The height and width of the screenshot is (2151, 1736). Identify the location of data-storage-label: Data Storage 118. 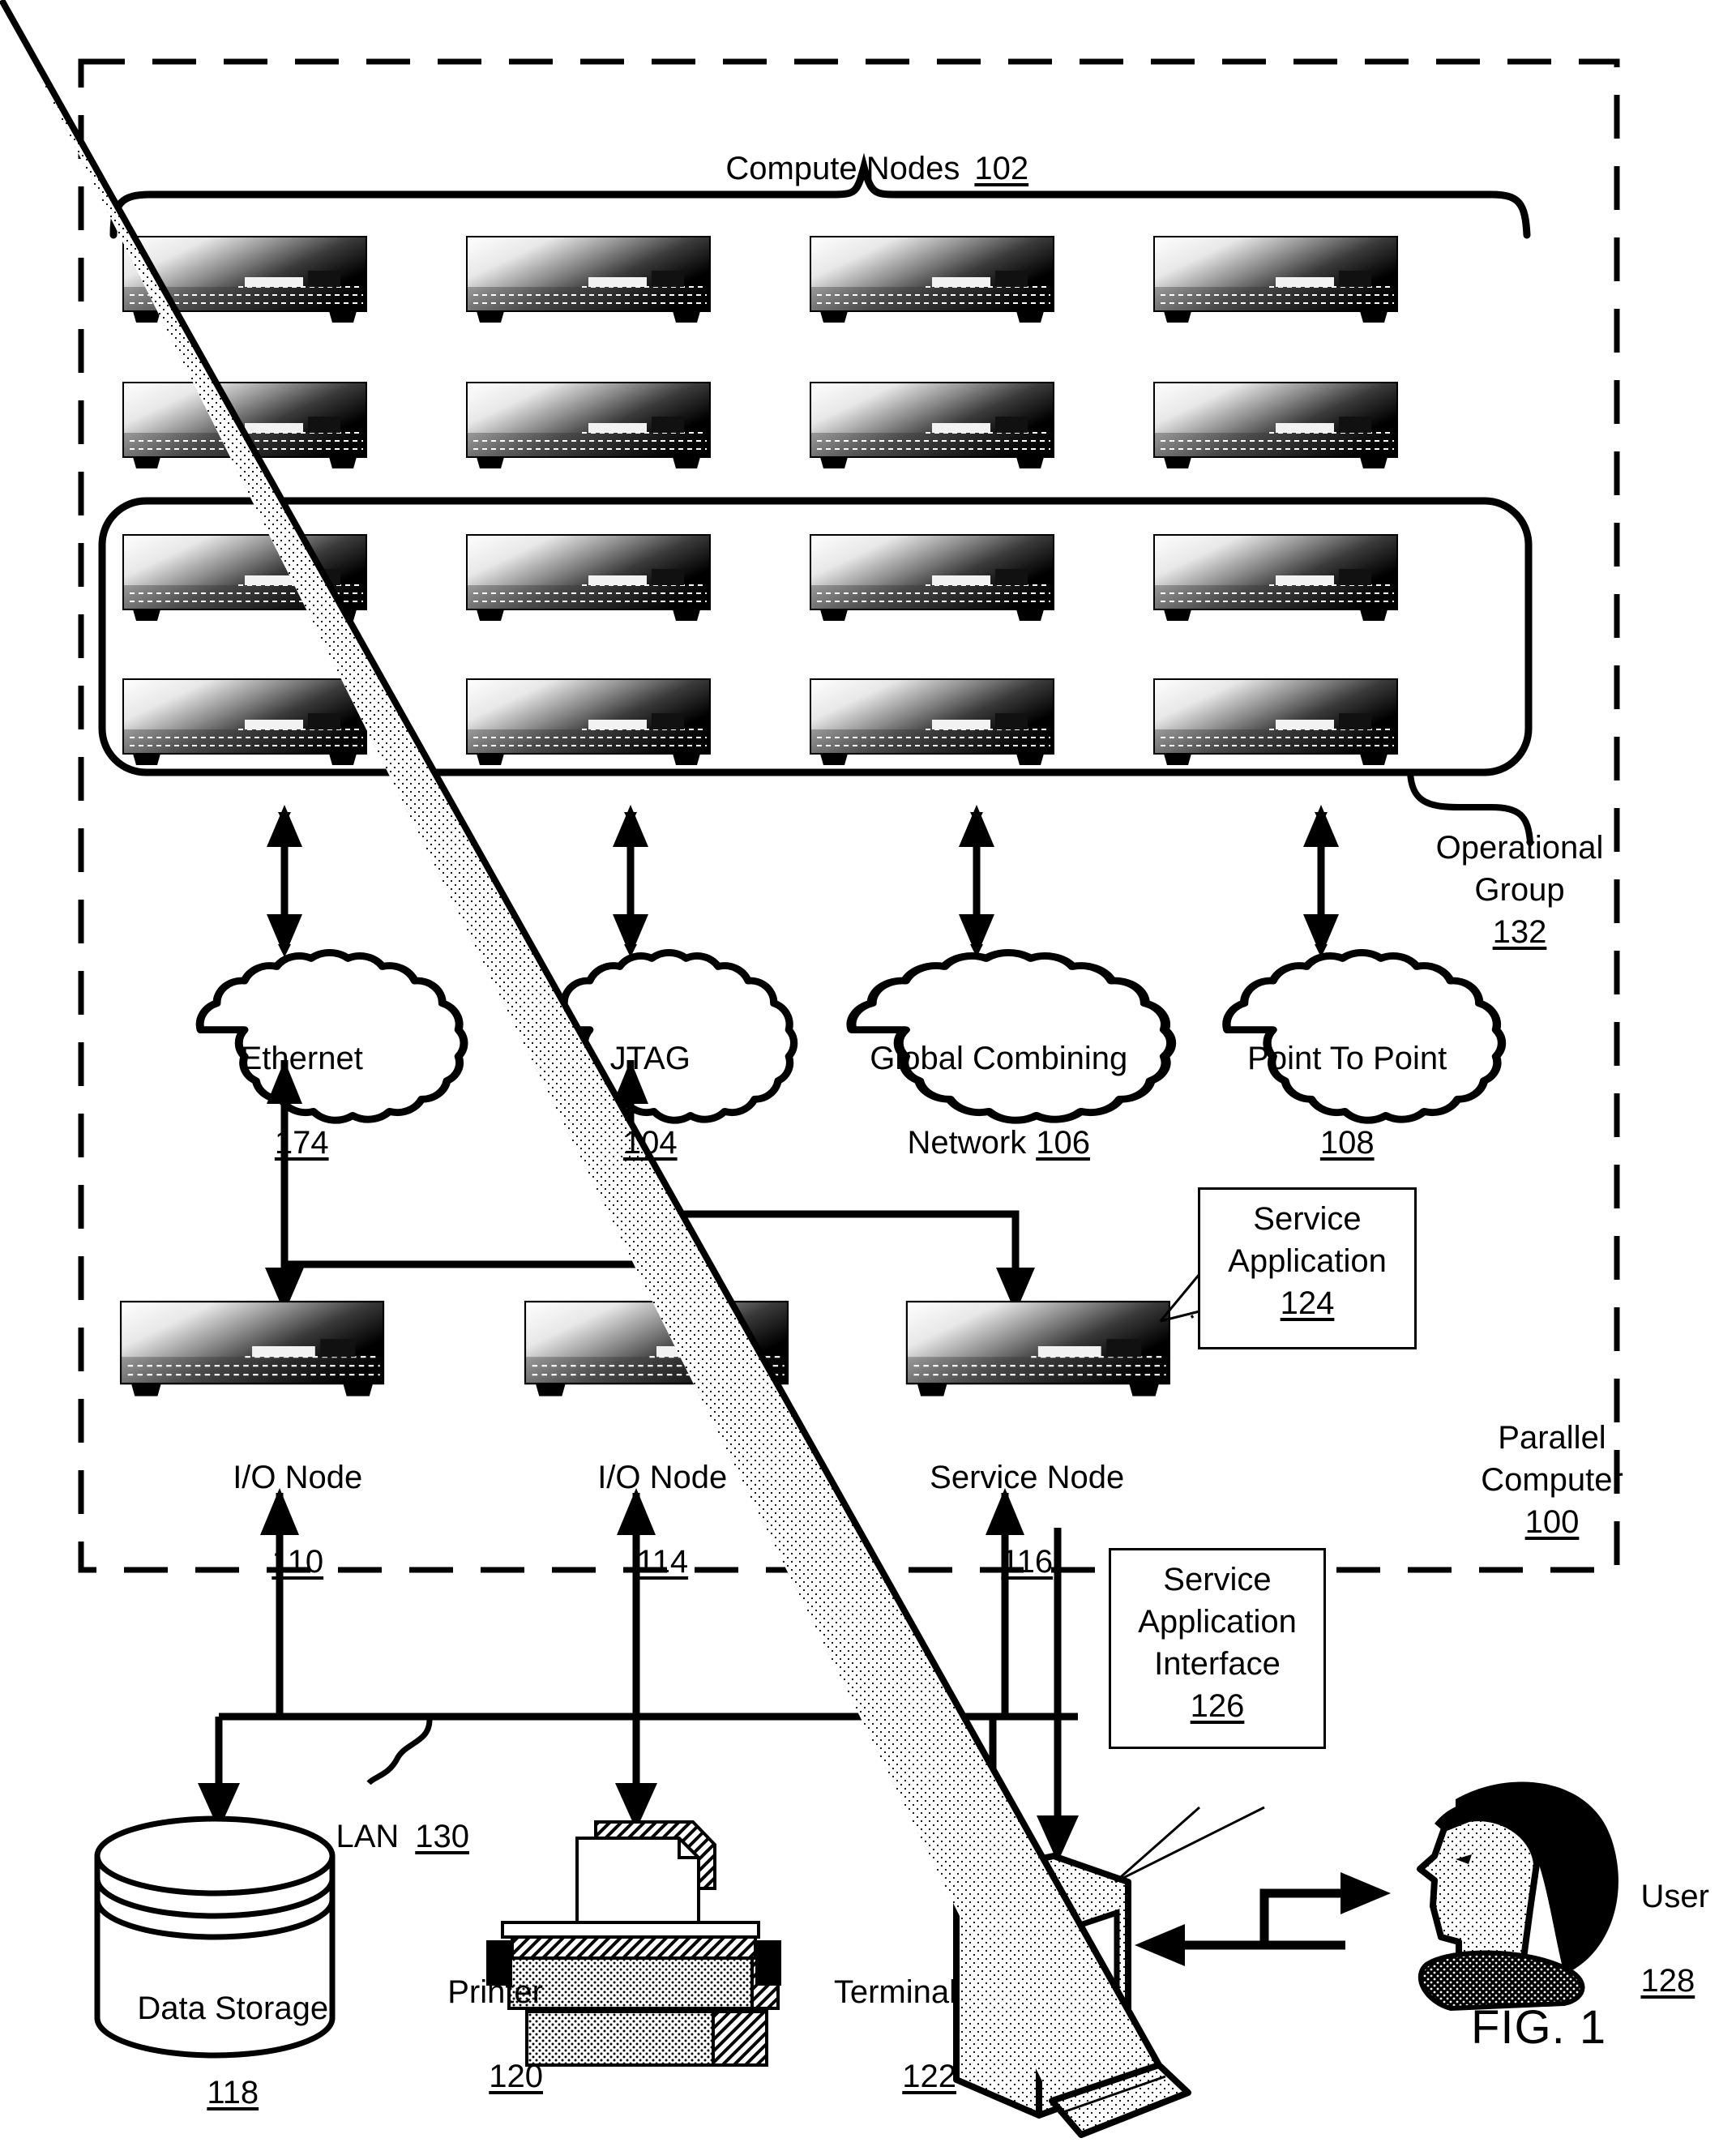
(233, 2050).